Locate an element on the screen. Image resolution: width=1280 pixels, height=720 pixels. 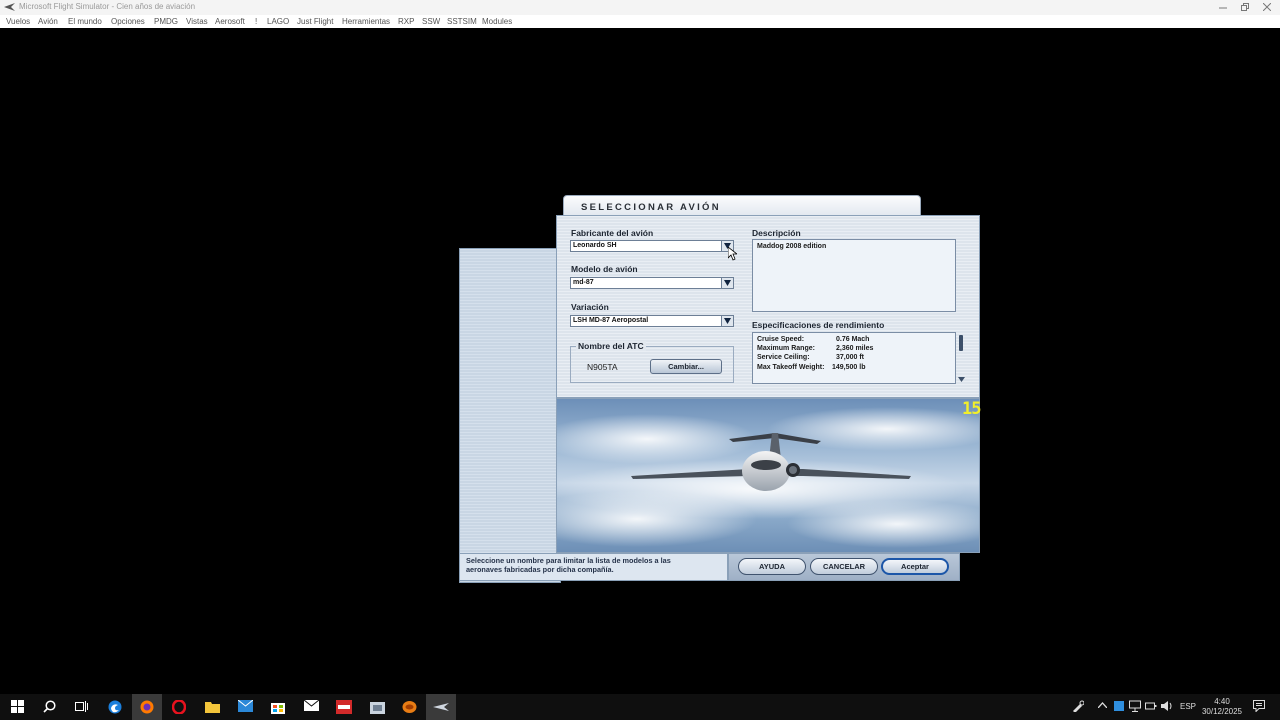
menu-lago: LAGO is located at coordinates (278, 21).